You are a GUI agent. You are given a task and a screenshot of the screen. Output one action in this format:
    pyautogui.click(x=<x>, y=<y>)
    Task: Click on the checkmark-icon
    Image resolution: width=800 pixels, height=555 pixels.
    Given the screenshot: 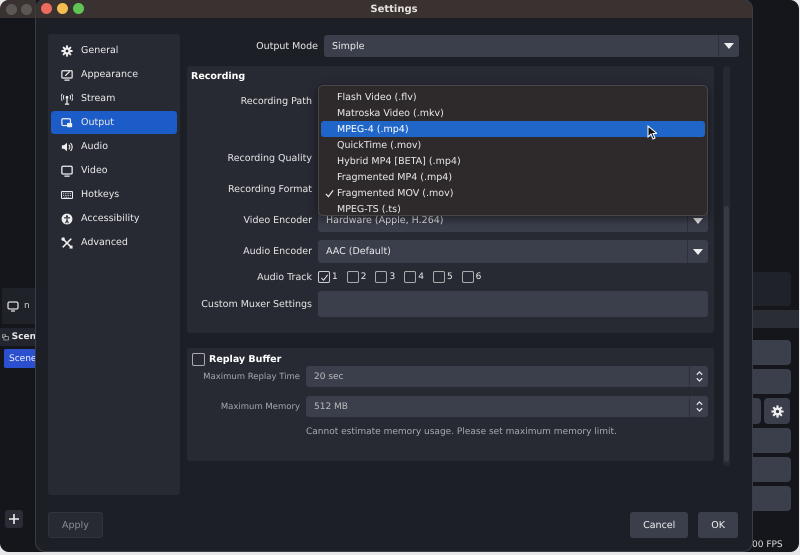 What is the action you would take?
    pyautogui.click(x=329, y=193)
    